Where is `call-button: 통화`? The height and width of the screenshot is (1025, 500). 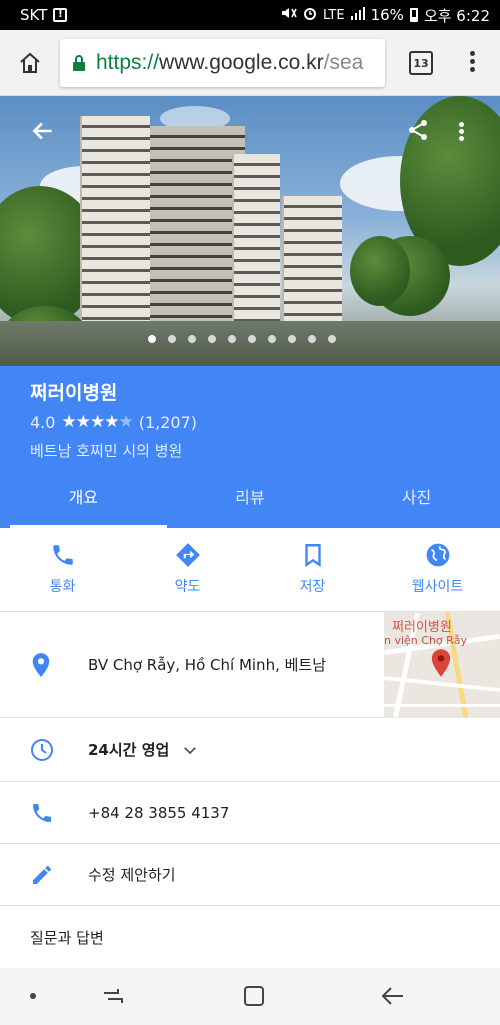 call-button: 통화 is located at coordinates (62, 569).